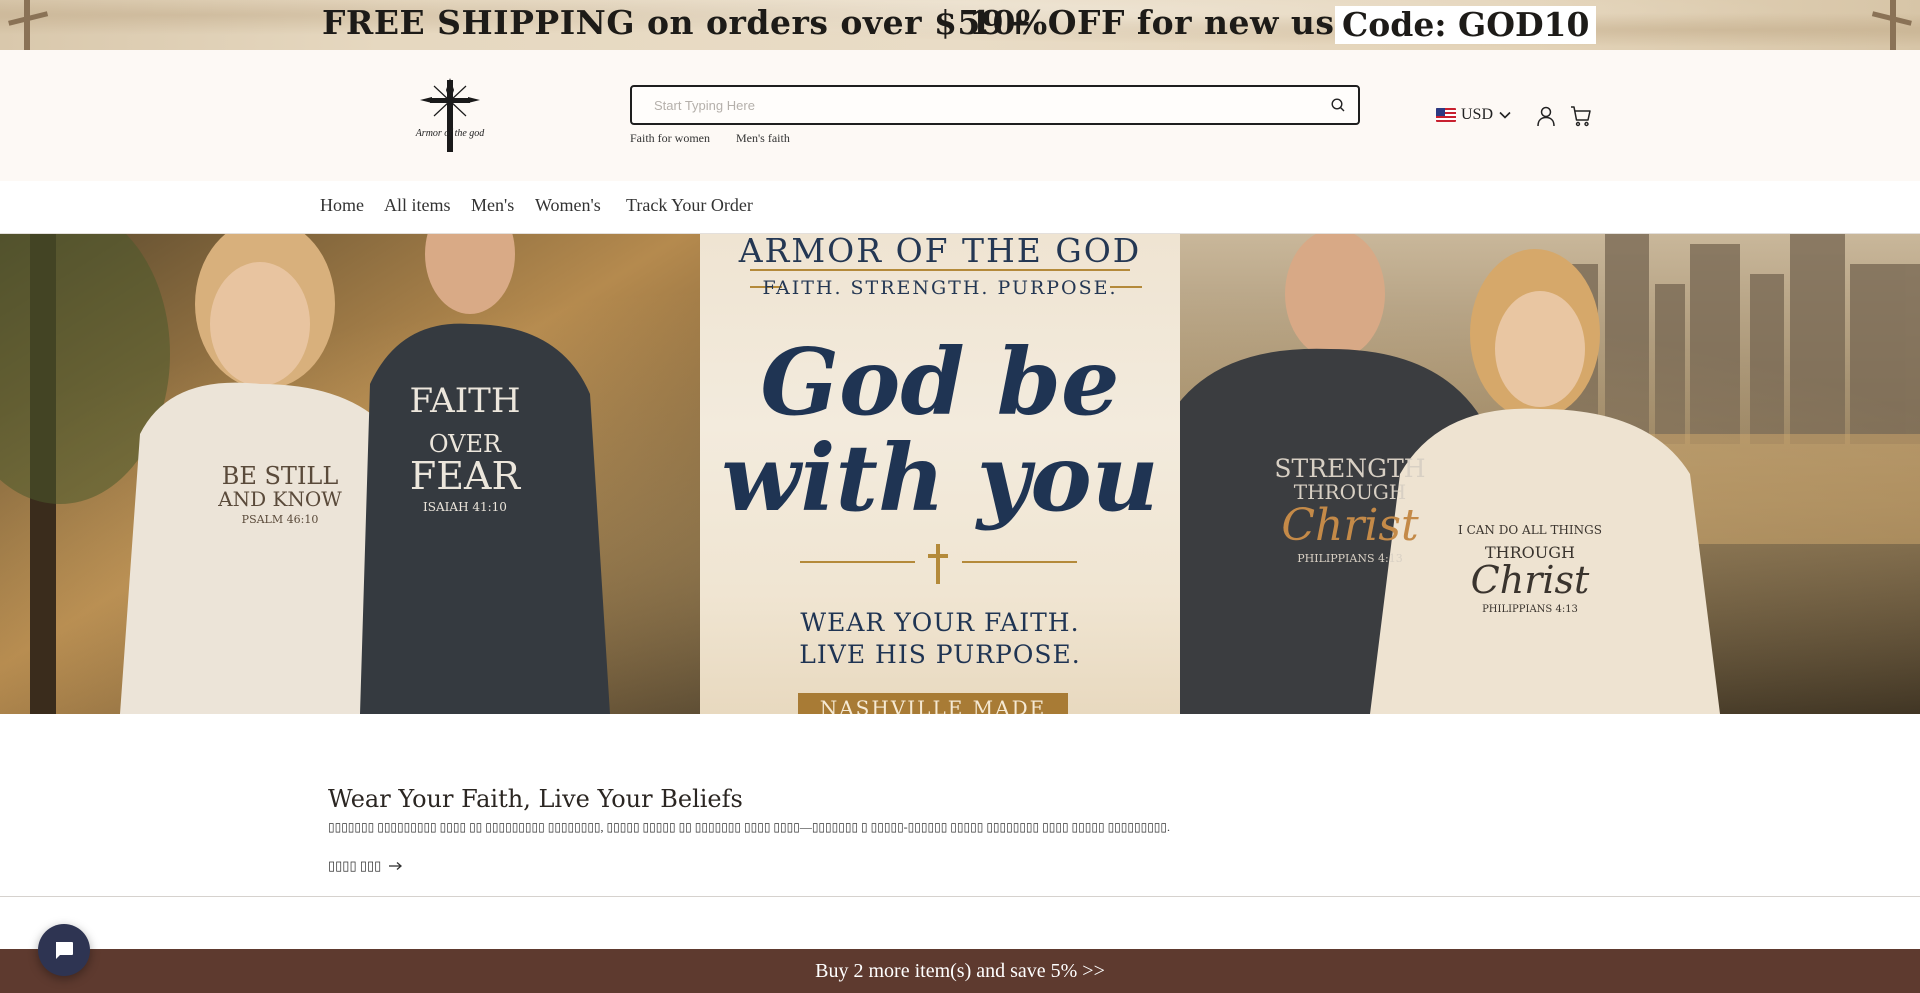 This screenshot has width=1920, height=993. Describe the element at coordinates (1891, 25) in the screenshot. I see `cross-decoration-right-icon` at that location.